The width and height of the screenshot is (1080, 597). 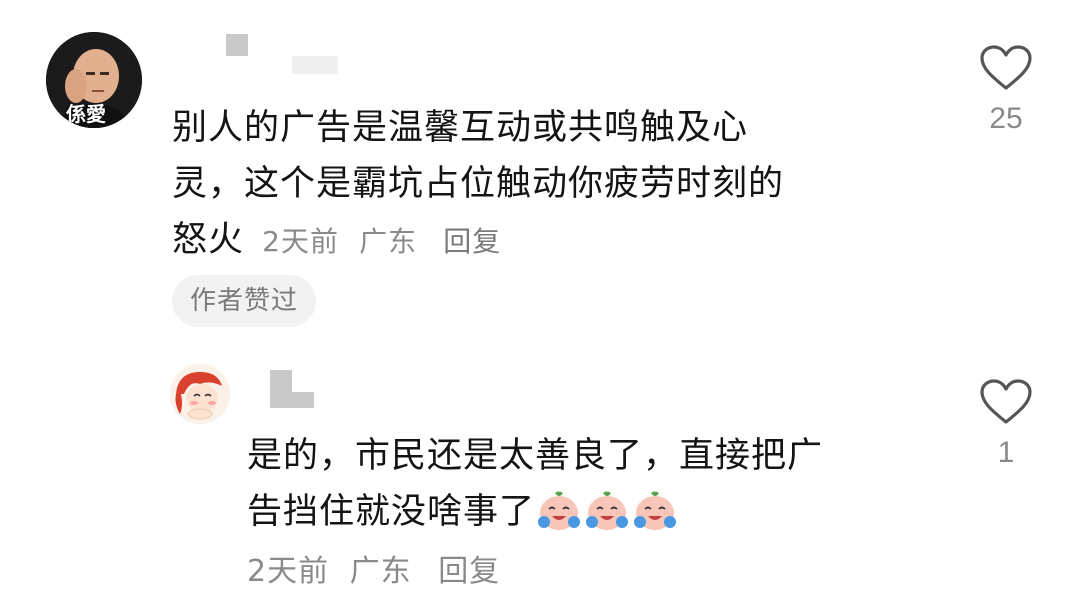 I want to click on replier-avatar, so click(x=200, y=394).